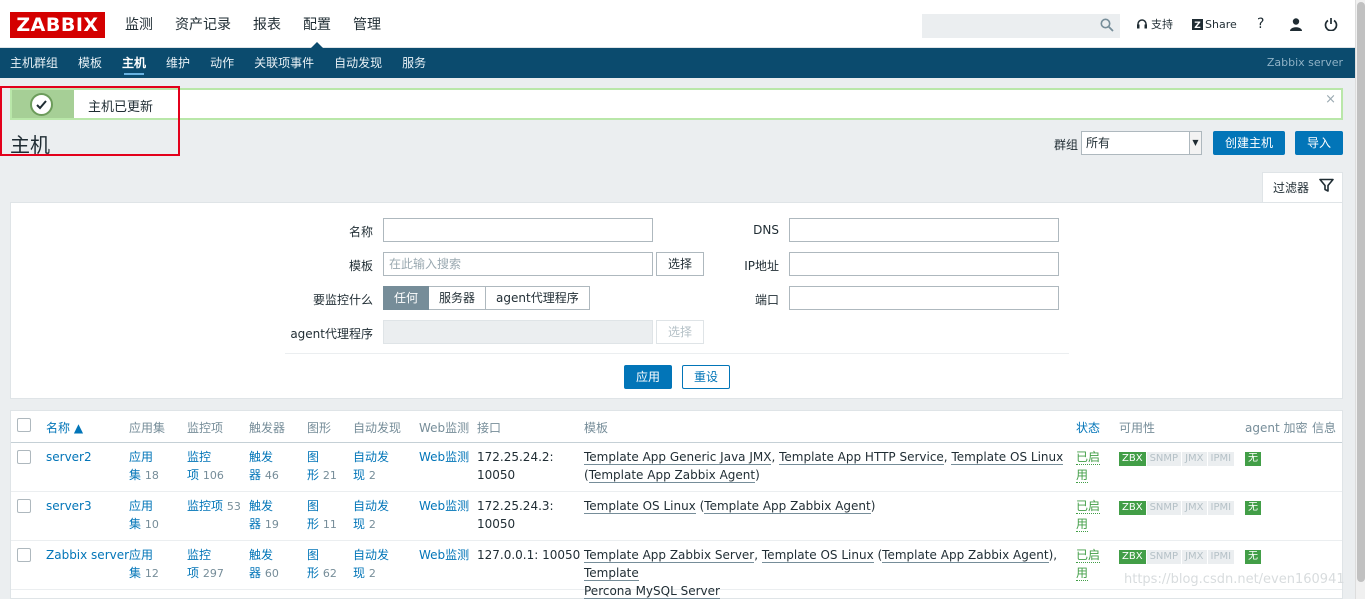  Describe the element at coordinates (64, 427) in the screenshot. I see `column-header-name: 名称 ▲` at that location.